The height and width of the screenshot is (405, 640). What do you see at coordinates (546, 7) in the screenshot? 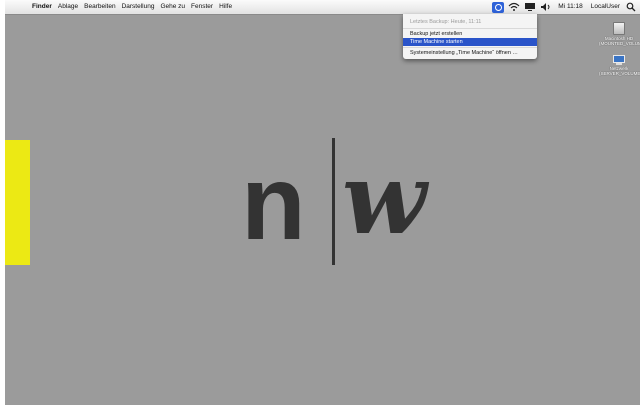
I see `volume-icon` at bounding box center [546, 7].